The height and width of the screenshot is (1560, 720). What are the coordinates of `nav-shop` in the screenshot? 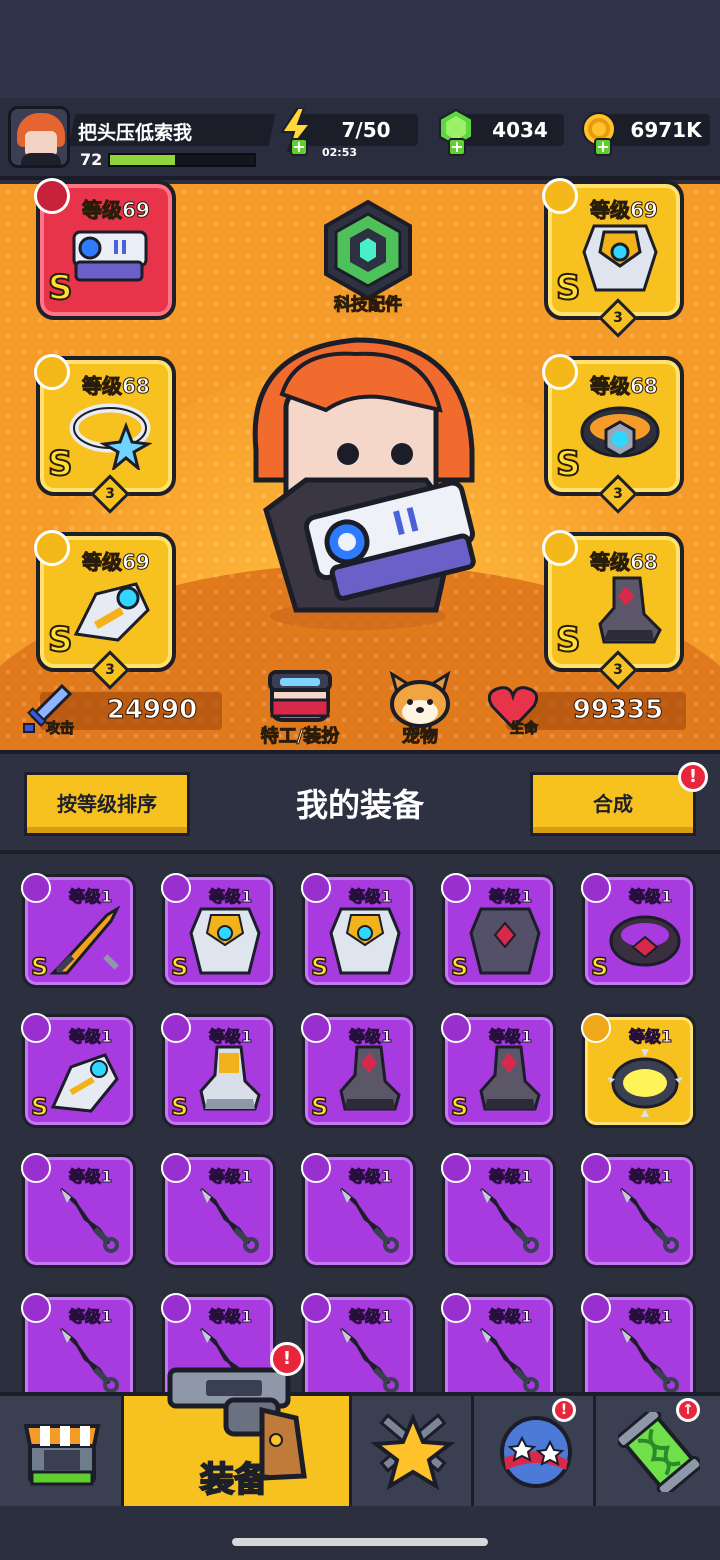 It's located at (62, 1451).